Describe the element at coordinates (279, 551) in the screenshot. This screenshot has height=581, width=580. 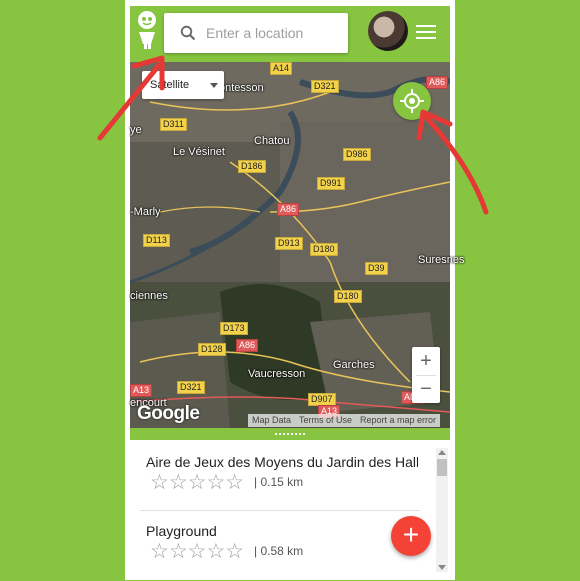
I see `place-distance: | 0.58 km` at that location.